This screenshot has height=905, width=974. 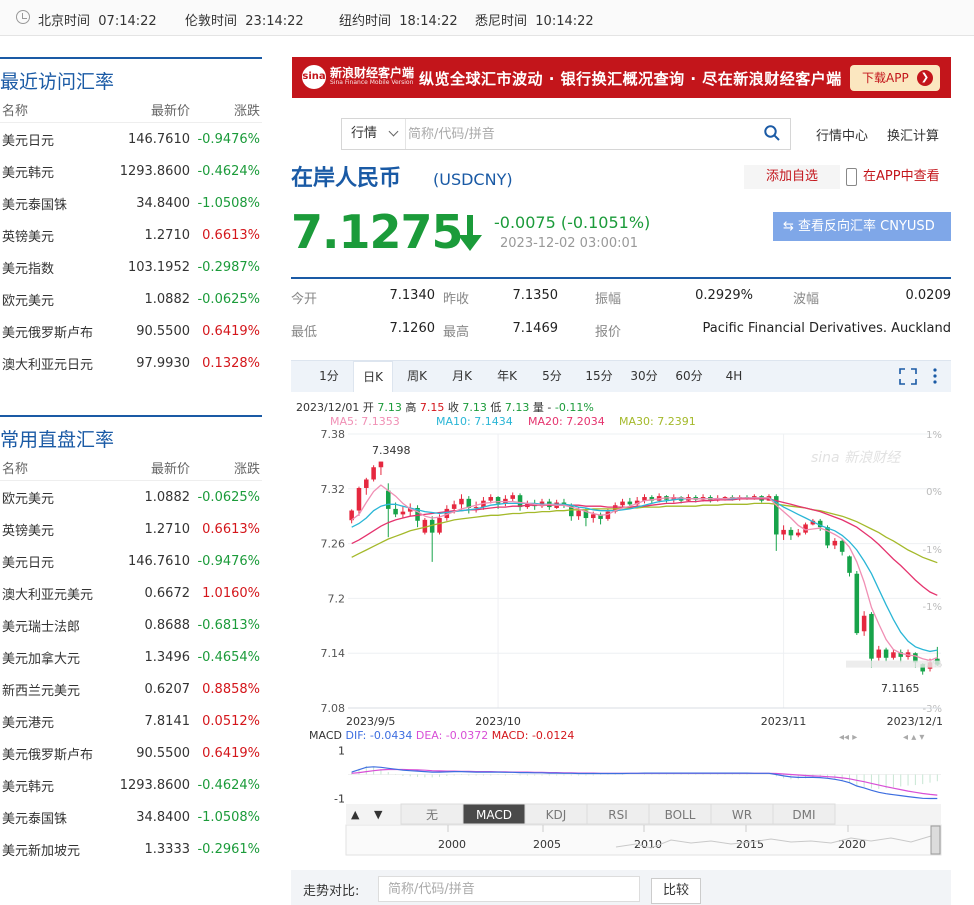 What do you see at coordinates (374, 134) in the screenshot?
I see `search-type-select: 行情` at bounding box center [374, 134].